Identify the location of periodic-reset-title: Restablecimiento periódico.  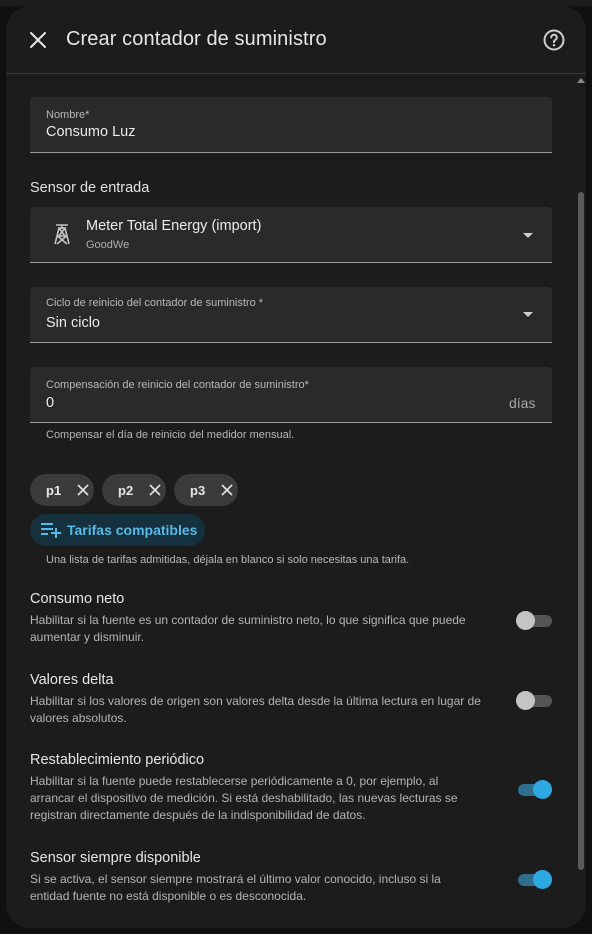
(117, 760).